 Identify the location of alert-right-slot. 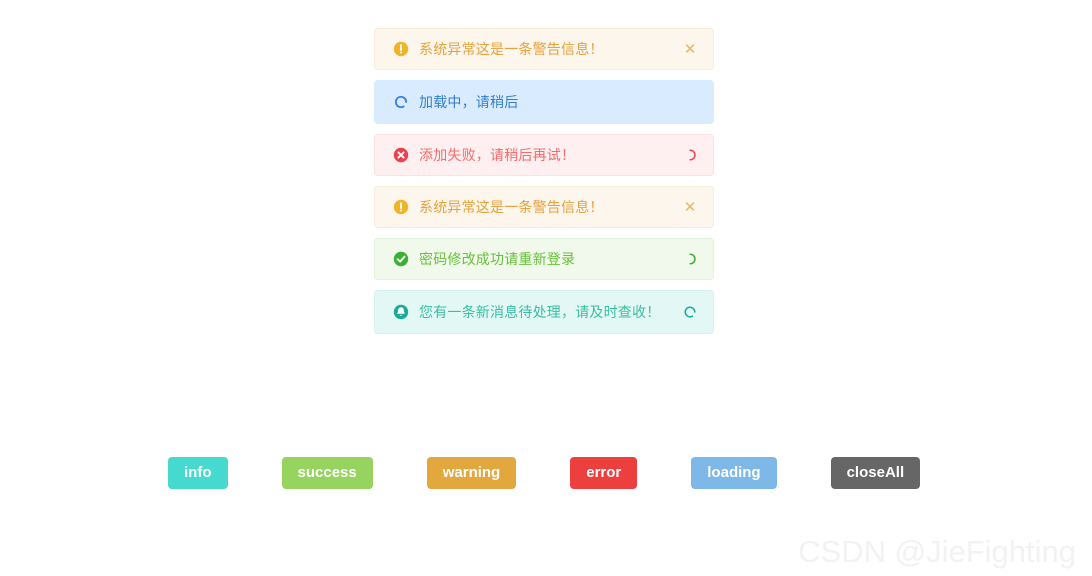
(690, 102).